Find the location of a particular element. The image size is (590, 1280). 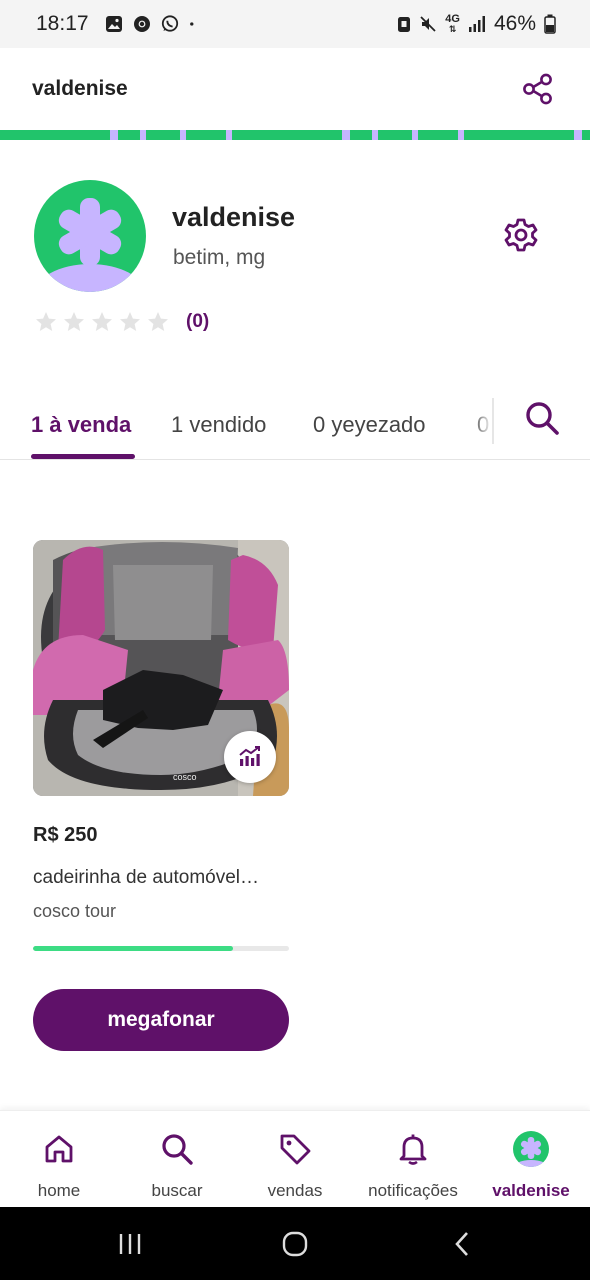

recents-icon is located at coordinates (130, 1244).